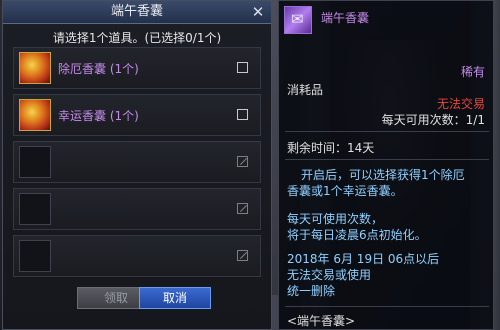 The width and height of the screenshot is (500, 330). I want to click on tooltip-title: 端午香囊, so click(345, 18).